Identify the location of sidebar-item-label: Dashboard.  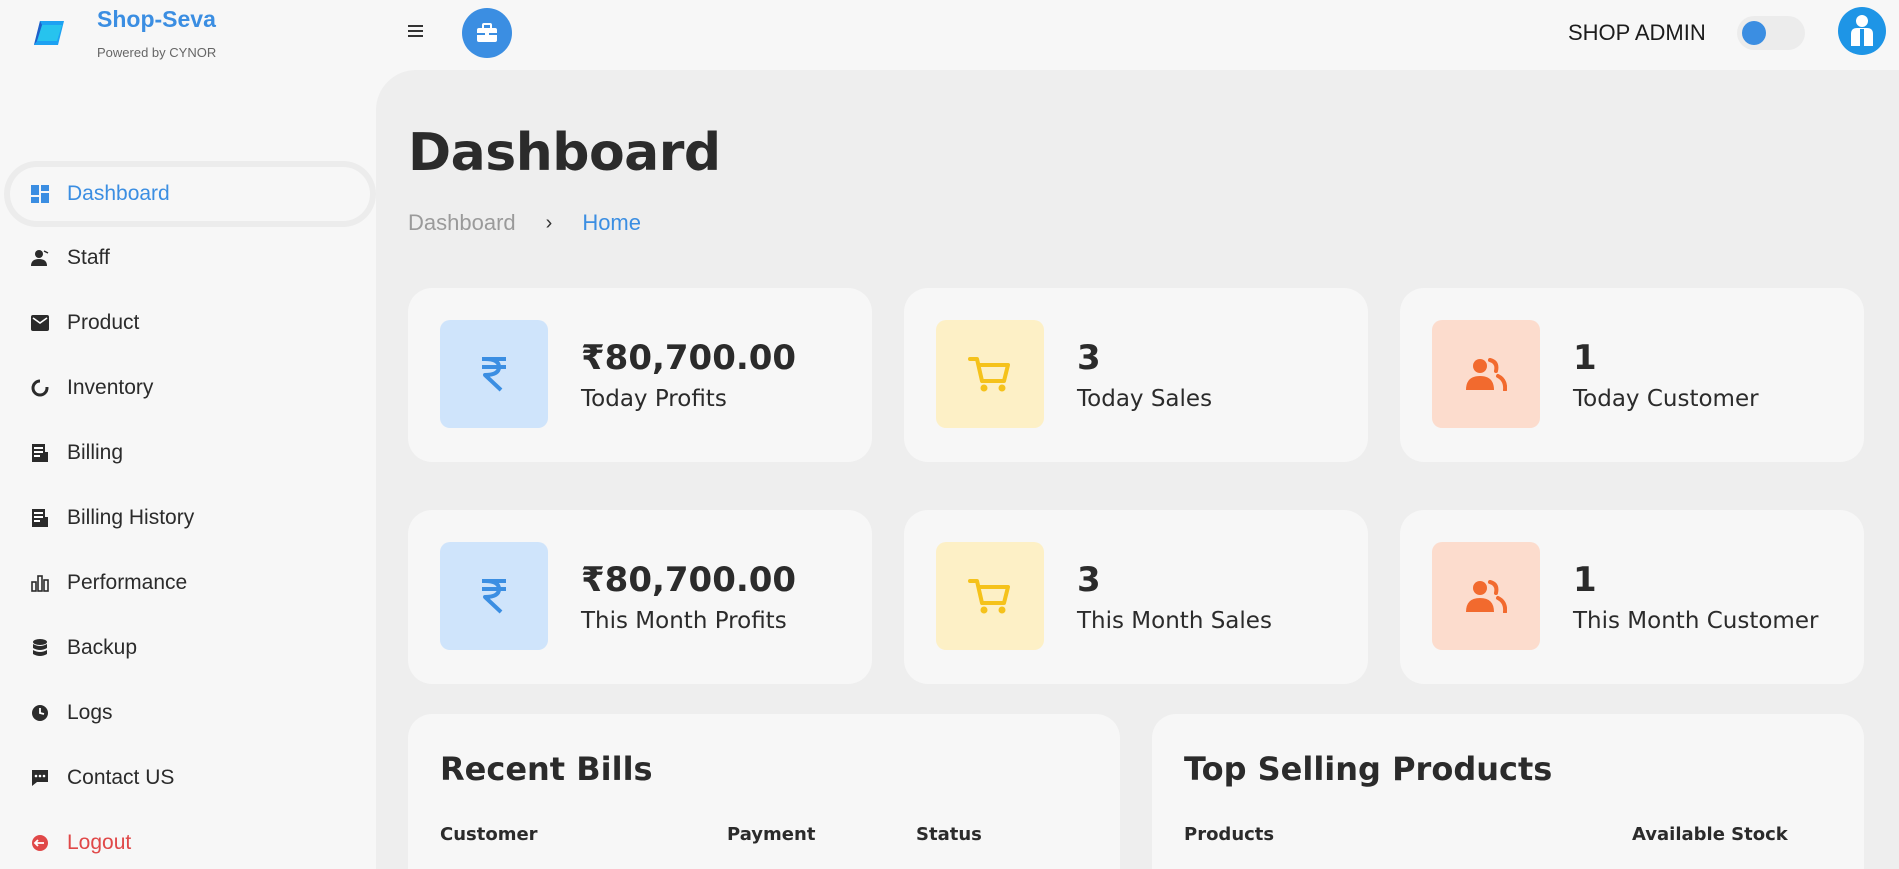
(118, 193).